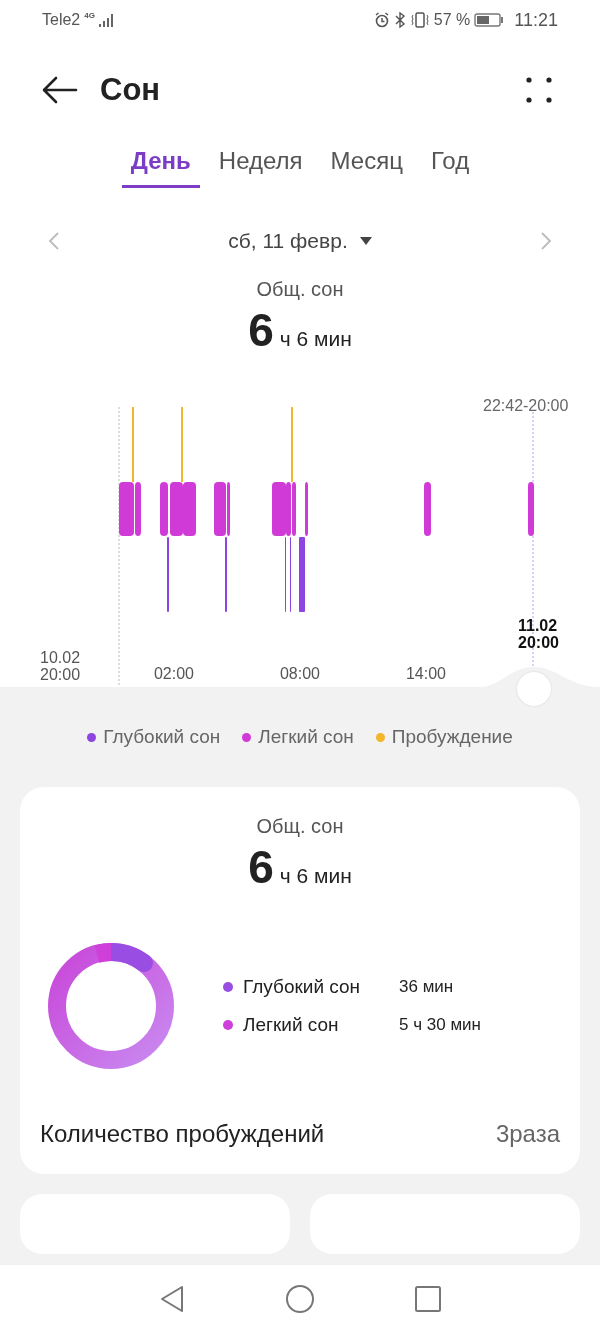 Image resolution: width=600 pixels, height=1332 pixels. What do you see at coordinates (291, 1025) in the screenshot?
I see `stage-label: Легкий сон` at bounding box center [291, 1025].